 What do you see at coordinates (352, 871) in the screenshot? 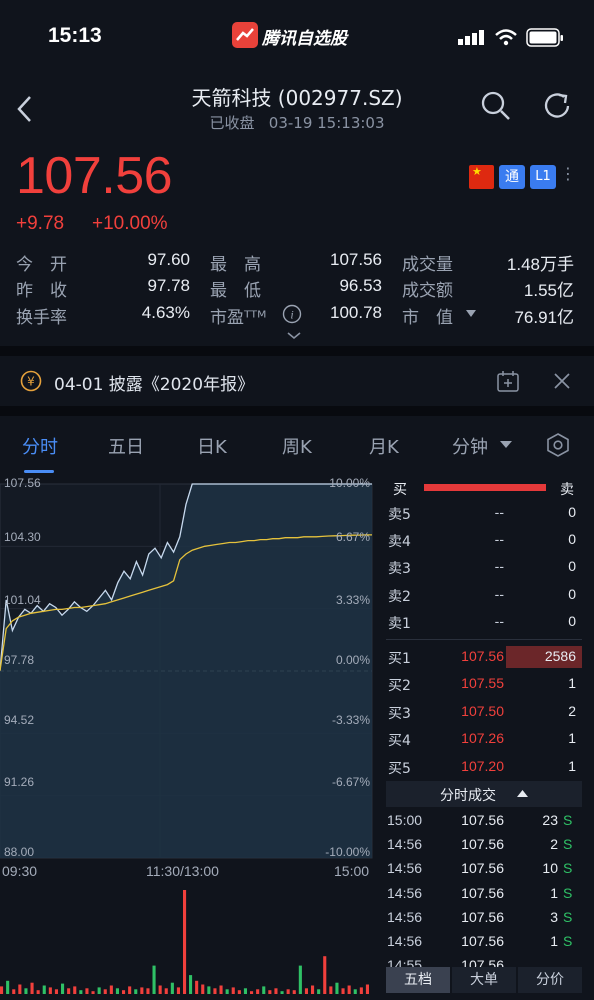
I see `x-axis-label: 15:00` at bounding box center [352, 871].